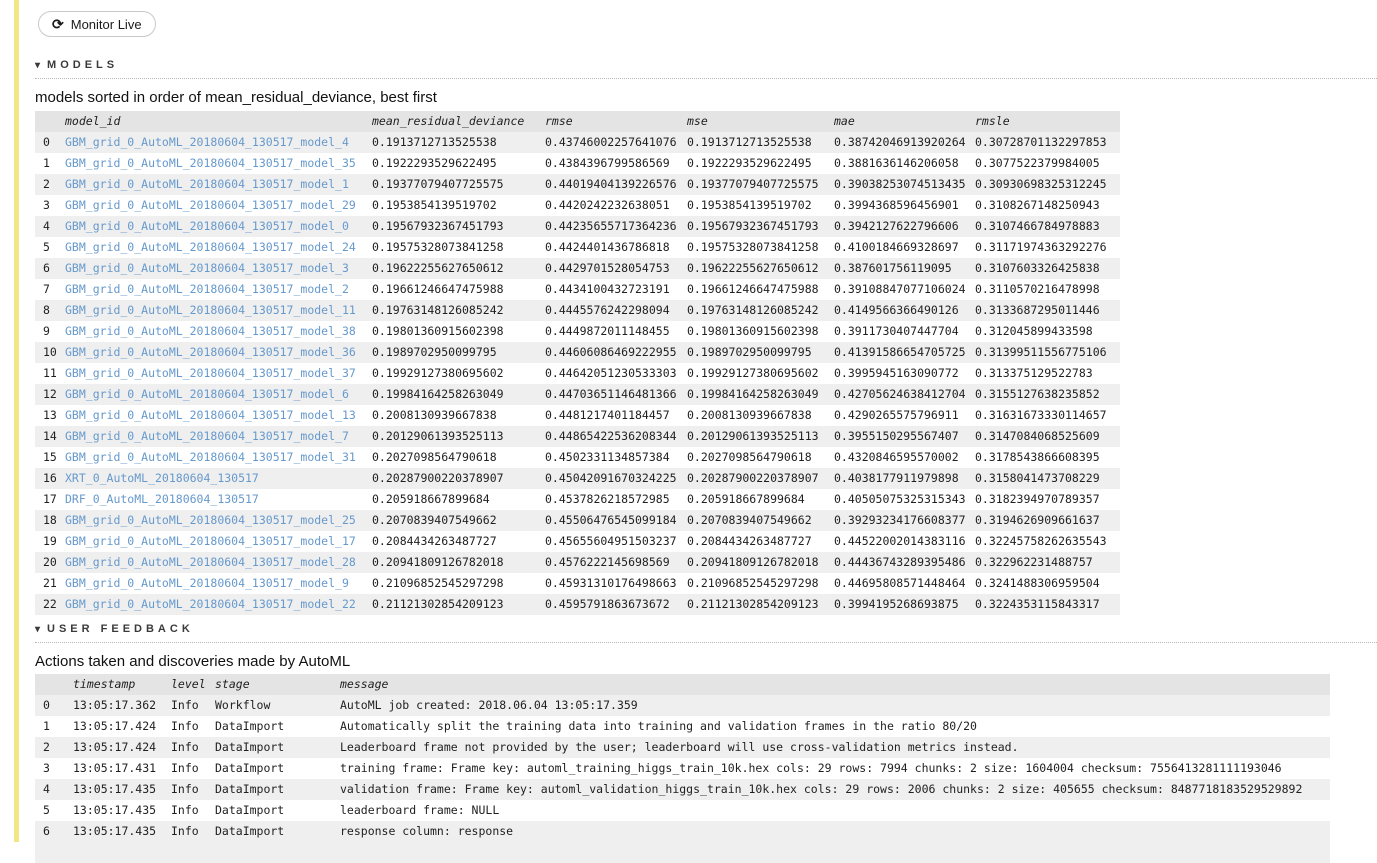 The image size is (1377, 863). I want to click on mae-cell: 0.4290265575796911, so click(896, 415).